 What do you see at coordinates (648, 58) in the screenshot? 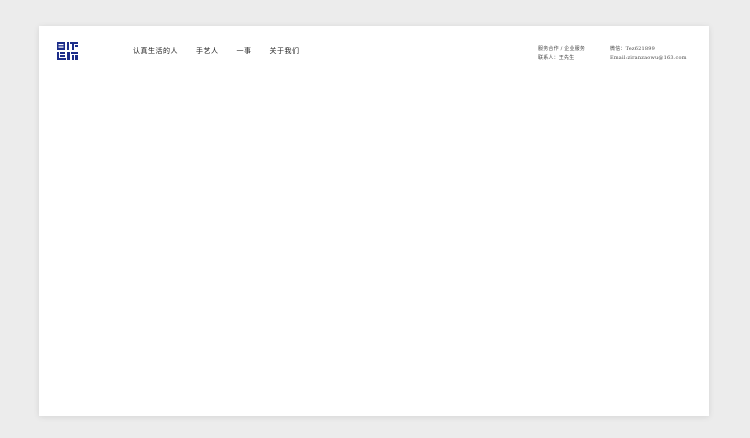
I see `email-link: Email:ziranzaowu@163.com` at bounding box center [648, 58].